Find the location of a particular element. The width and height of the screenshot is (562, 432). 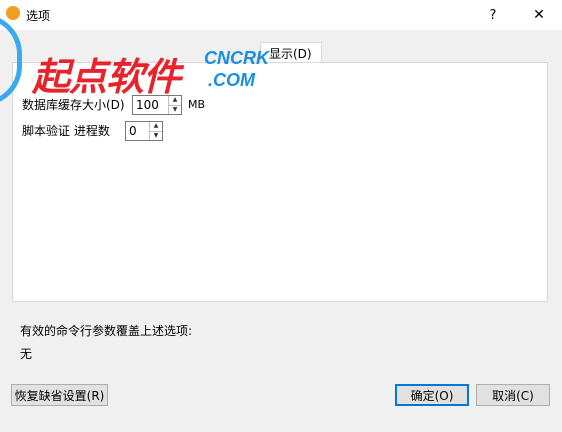

watermark-cn-text: 起点软件 is located at coordinates (106, 77).